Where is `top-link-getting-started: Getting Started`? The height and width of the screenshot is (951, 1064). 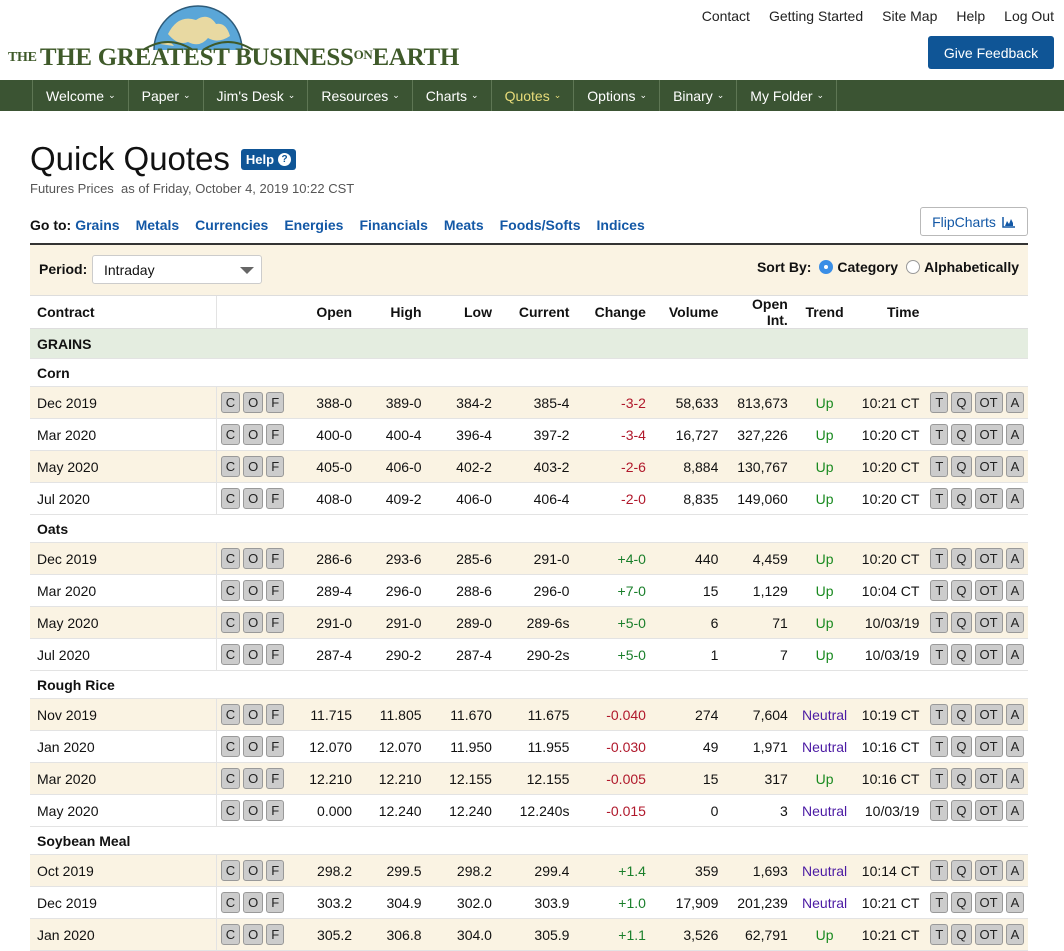 top-link-getting-started: Getting Started is located at coordinates (816, 16).